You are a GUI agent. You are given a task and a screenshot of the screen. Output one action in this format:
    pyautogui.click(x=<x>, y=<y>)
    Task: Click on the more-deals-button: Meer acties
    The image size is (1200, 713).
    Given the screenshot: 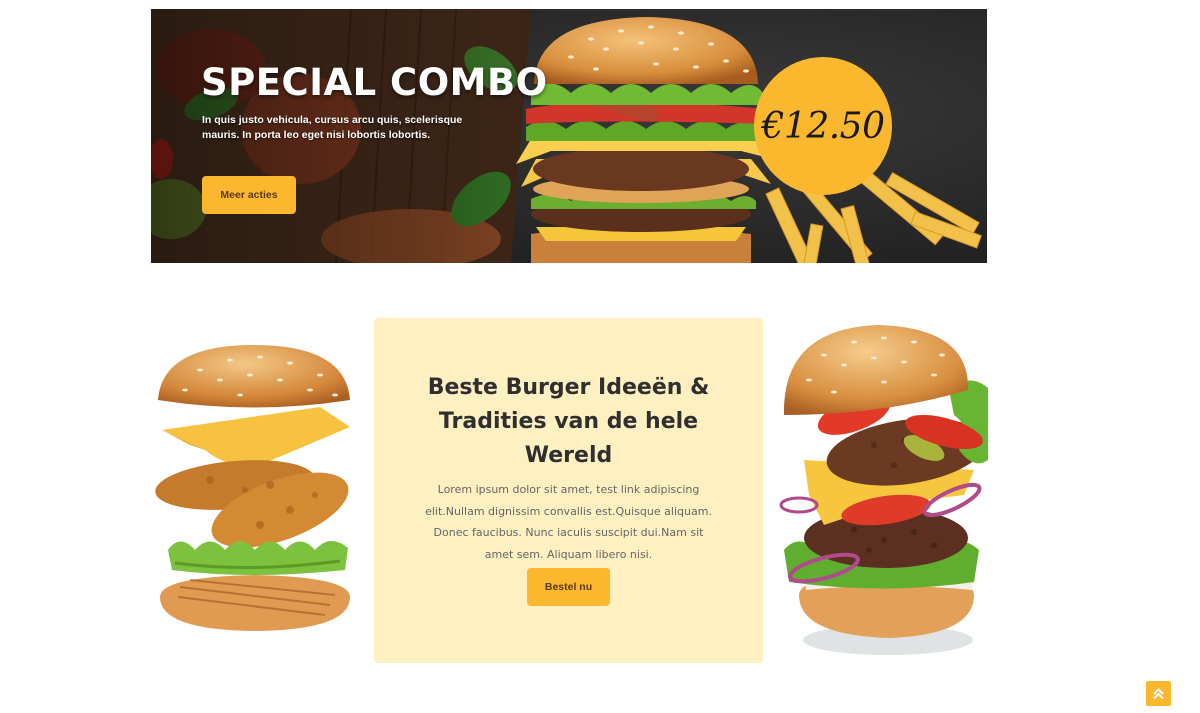 What is the action you would take?
    pyautogui.click(x=249, y=195)
    